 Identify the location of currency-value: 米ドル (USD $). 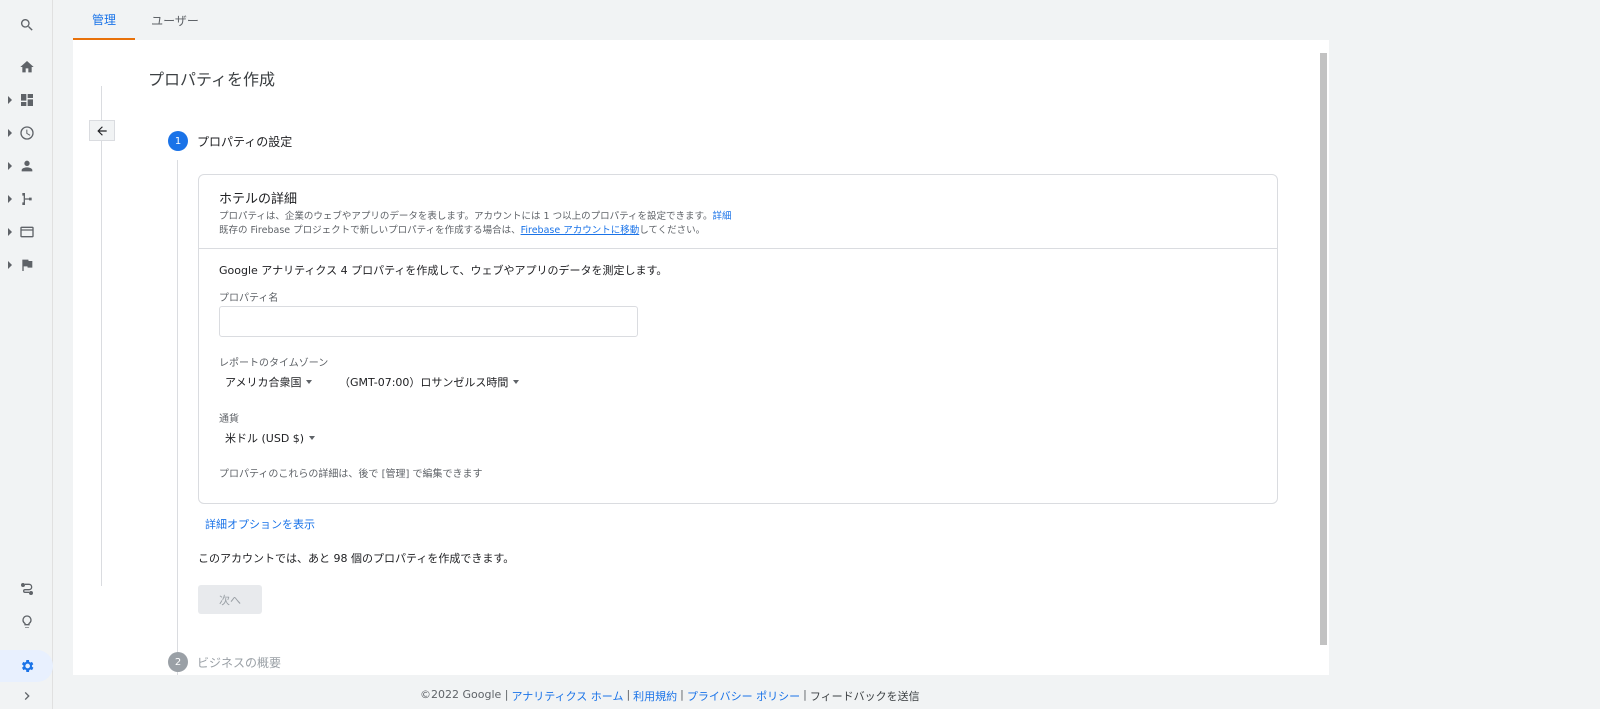
(265, 438).